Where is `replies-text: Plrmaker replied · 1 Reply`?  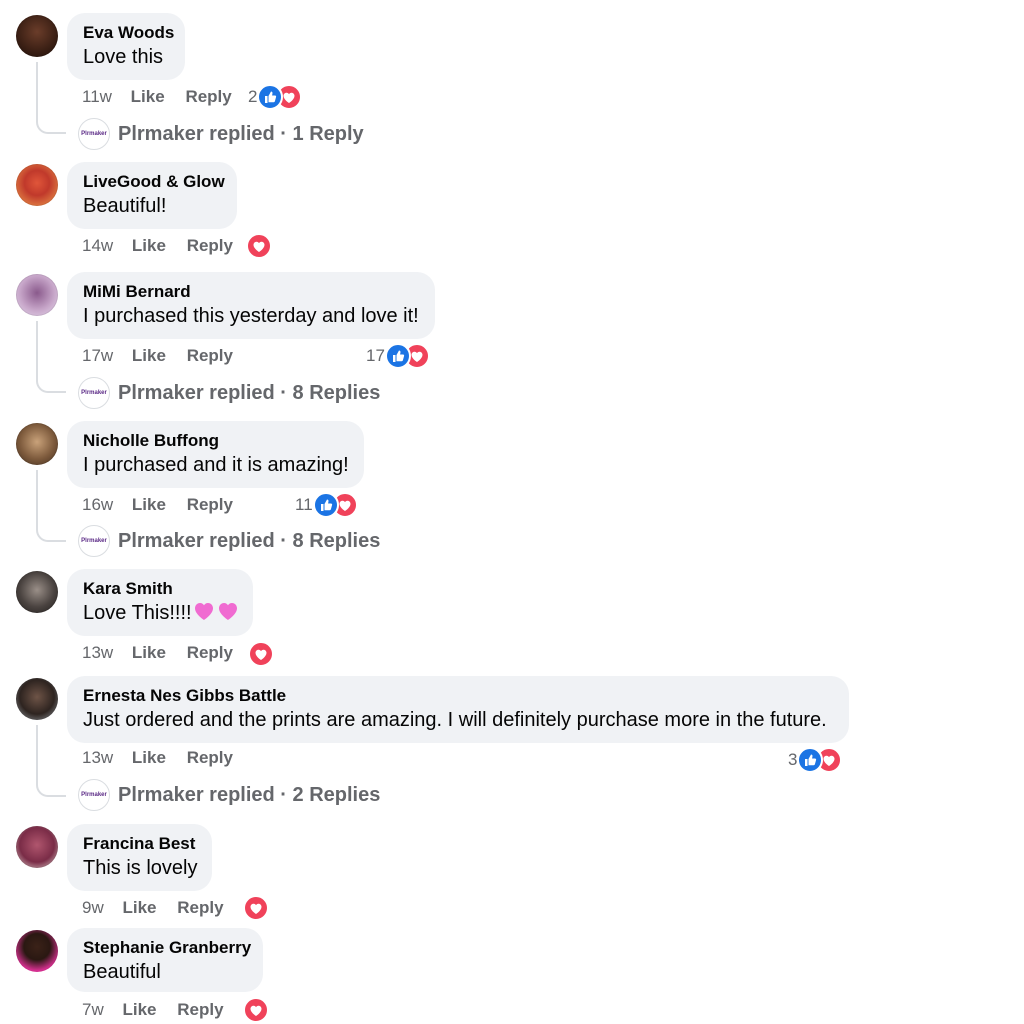 replies-text: Plrmaker replied · 1 Reply is located at coordinates (241, 134).